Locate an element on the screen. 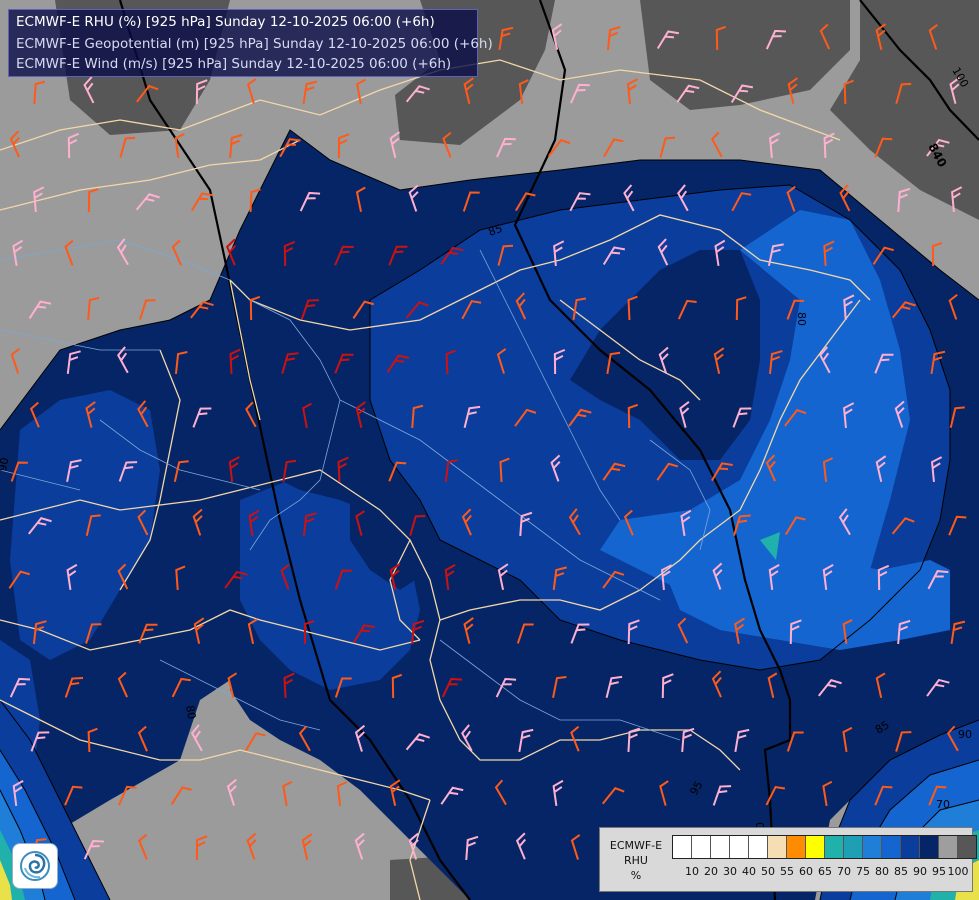 The image size is (979, 900). legend-ticks: 10 20 30 40 50 55 60 65 70 75 80 85 90 95 100 is located at coordinates (820, 873).